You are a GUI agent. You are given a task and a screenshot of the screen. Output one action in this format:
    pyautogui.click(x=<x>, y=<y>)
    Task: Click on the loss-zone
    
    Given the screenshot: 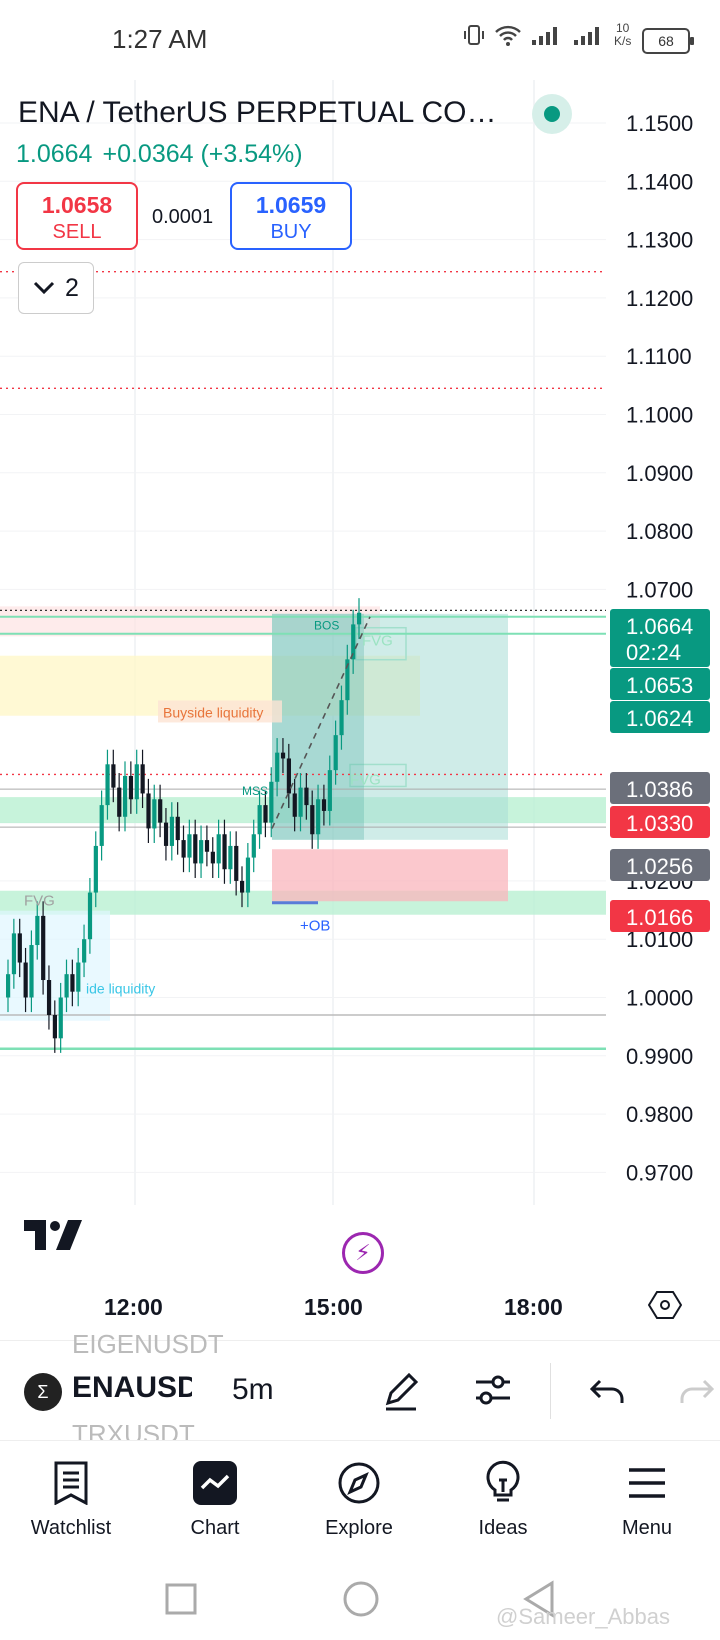 What is the action you would take?
    pyautogui.click(x=390, y=875)
    